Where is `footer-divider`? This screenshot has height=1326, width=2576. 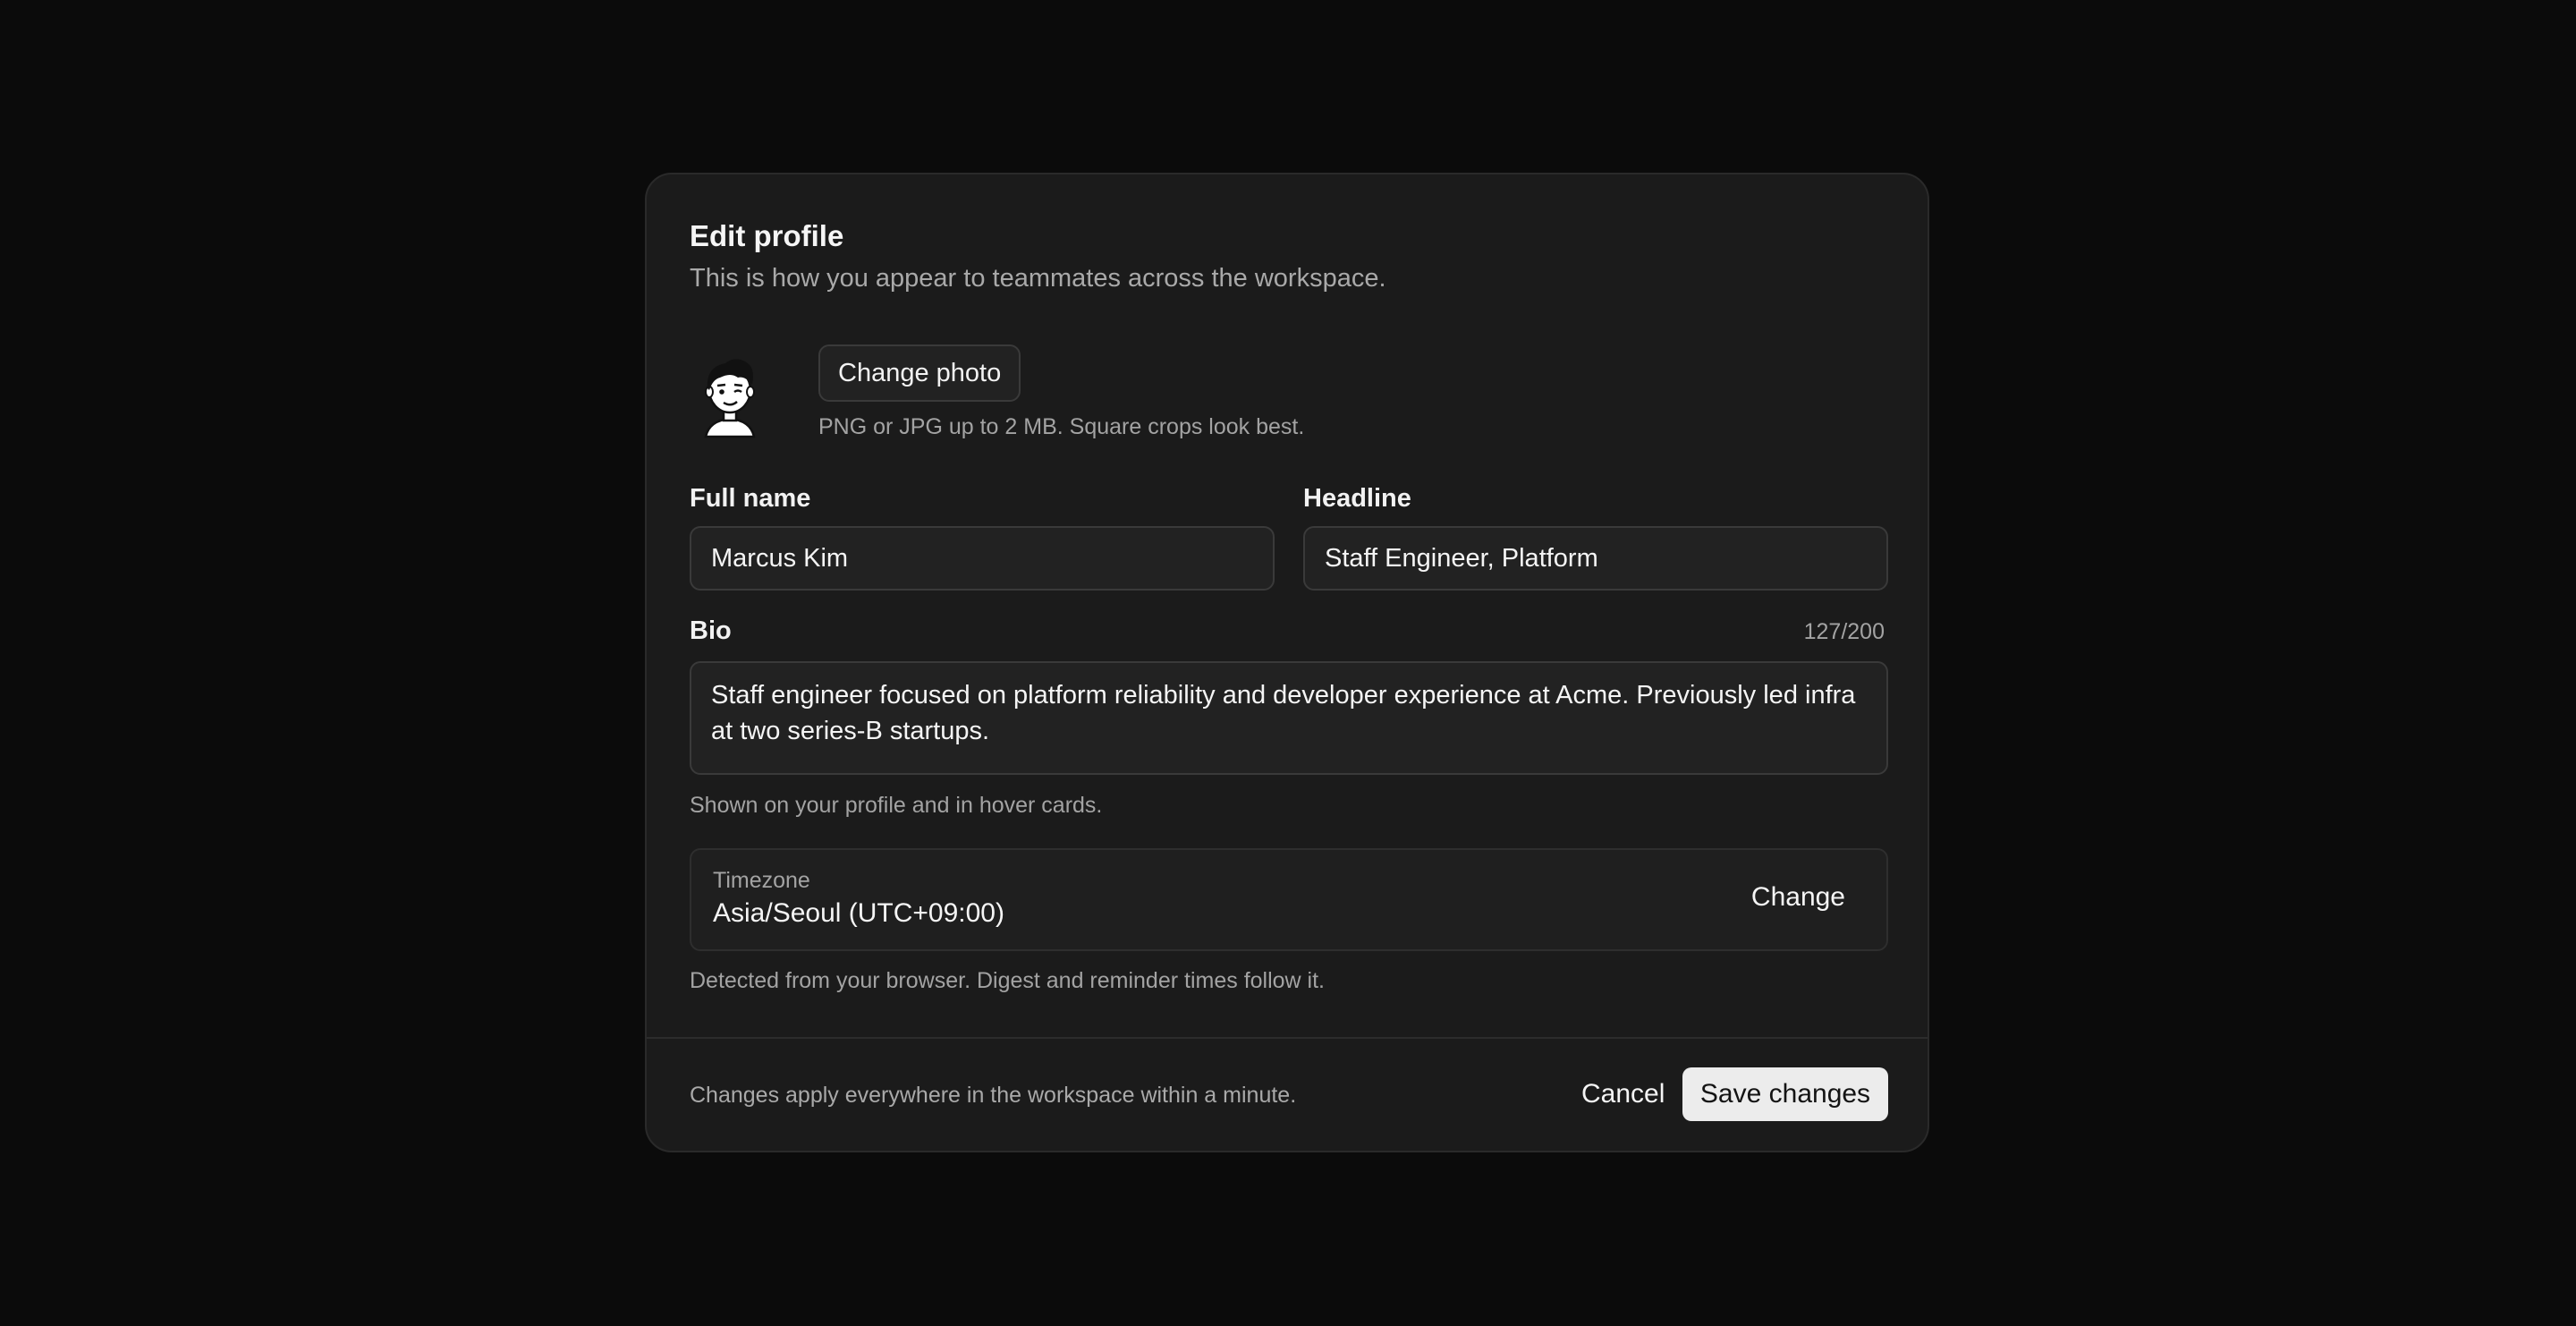
footer-divider is located at coordinates (1287, 1038).